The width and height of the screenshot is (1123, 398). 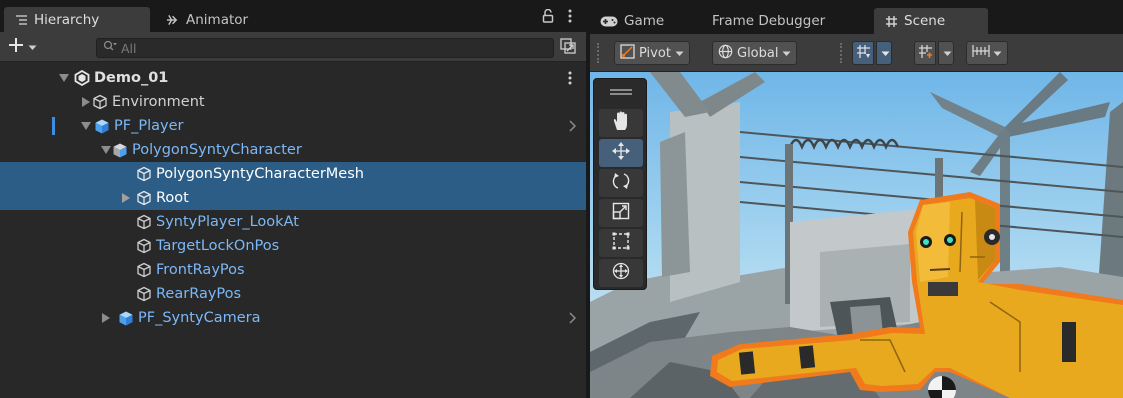 What do you see at coordinates (557, 17) in the screenshot?
I see `tab-tools` at bounding box center [557, 17].